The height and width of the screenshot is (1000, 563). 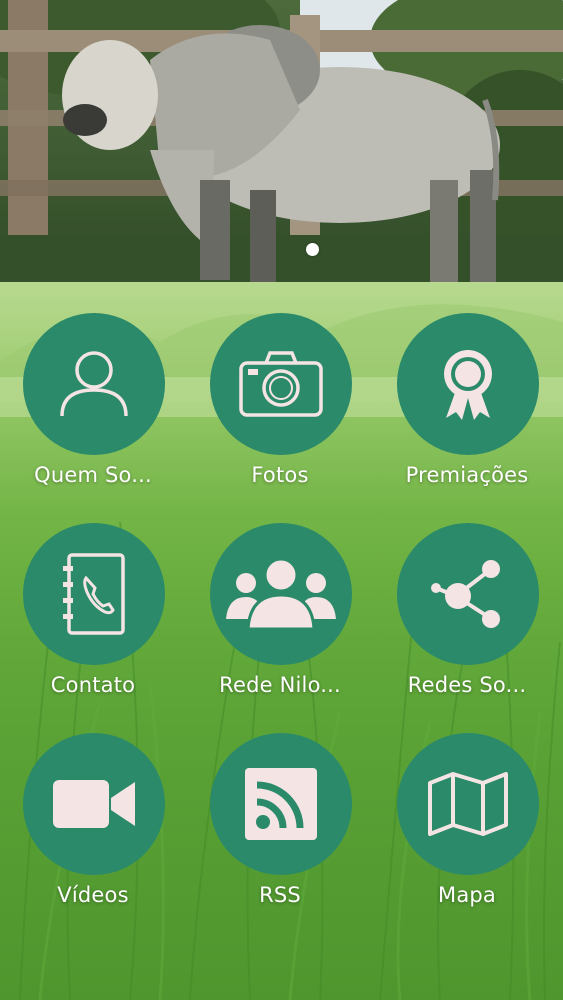 I want to click on menu-label: Premiações, so click(x=467, y=475).